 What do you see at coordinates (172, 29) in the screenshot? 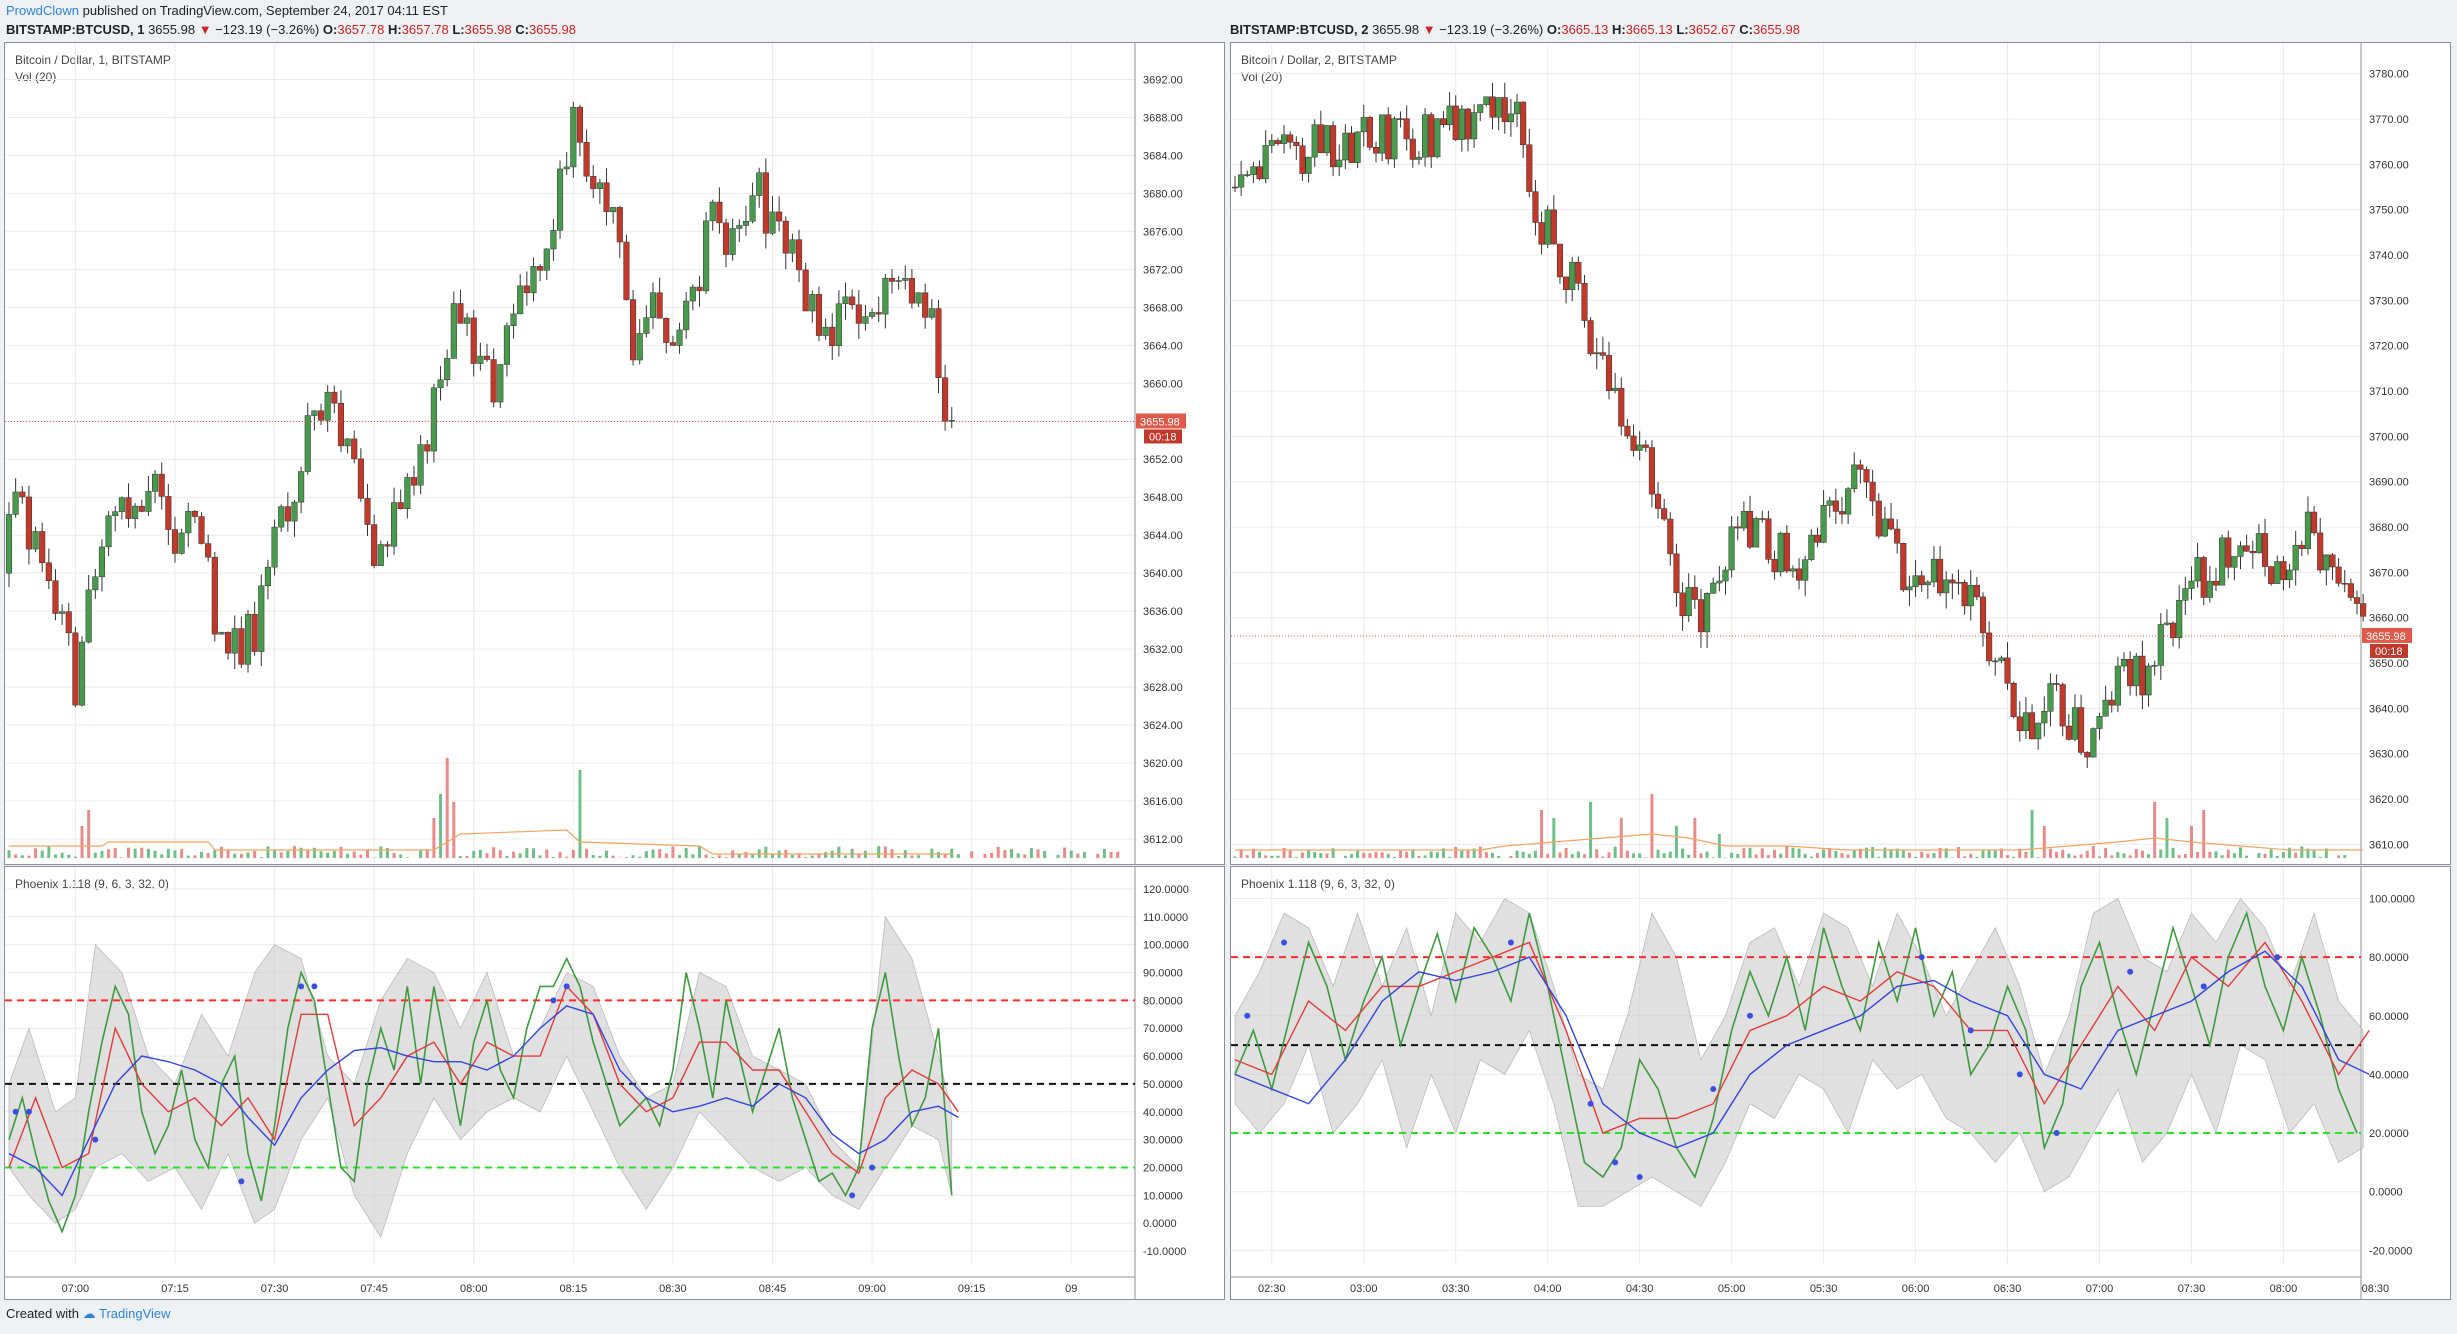
I see `last-price: 3655.98` at bounding box center [172, 29].